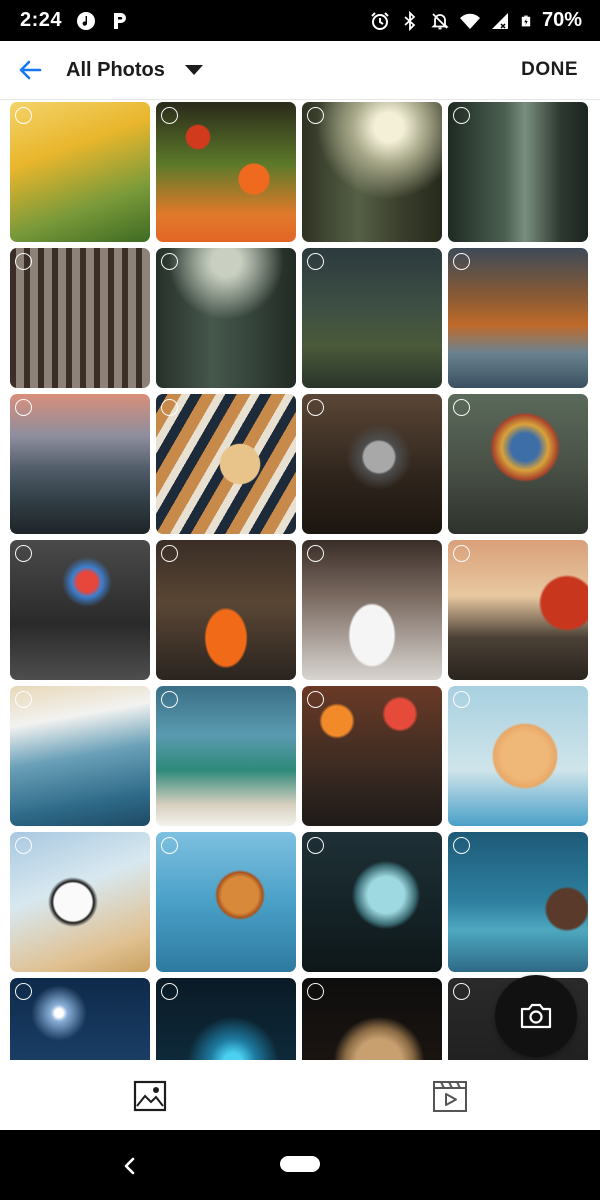 The width and height of the screenshot is (600, 1200). I want to click on status-bar: 2:24 70%, so click(300, 20).